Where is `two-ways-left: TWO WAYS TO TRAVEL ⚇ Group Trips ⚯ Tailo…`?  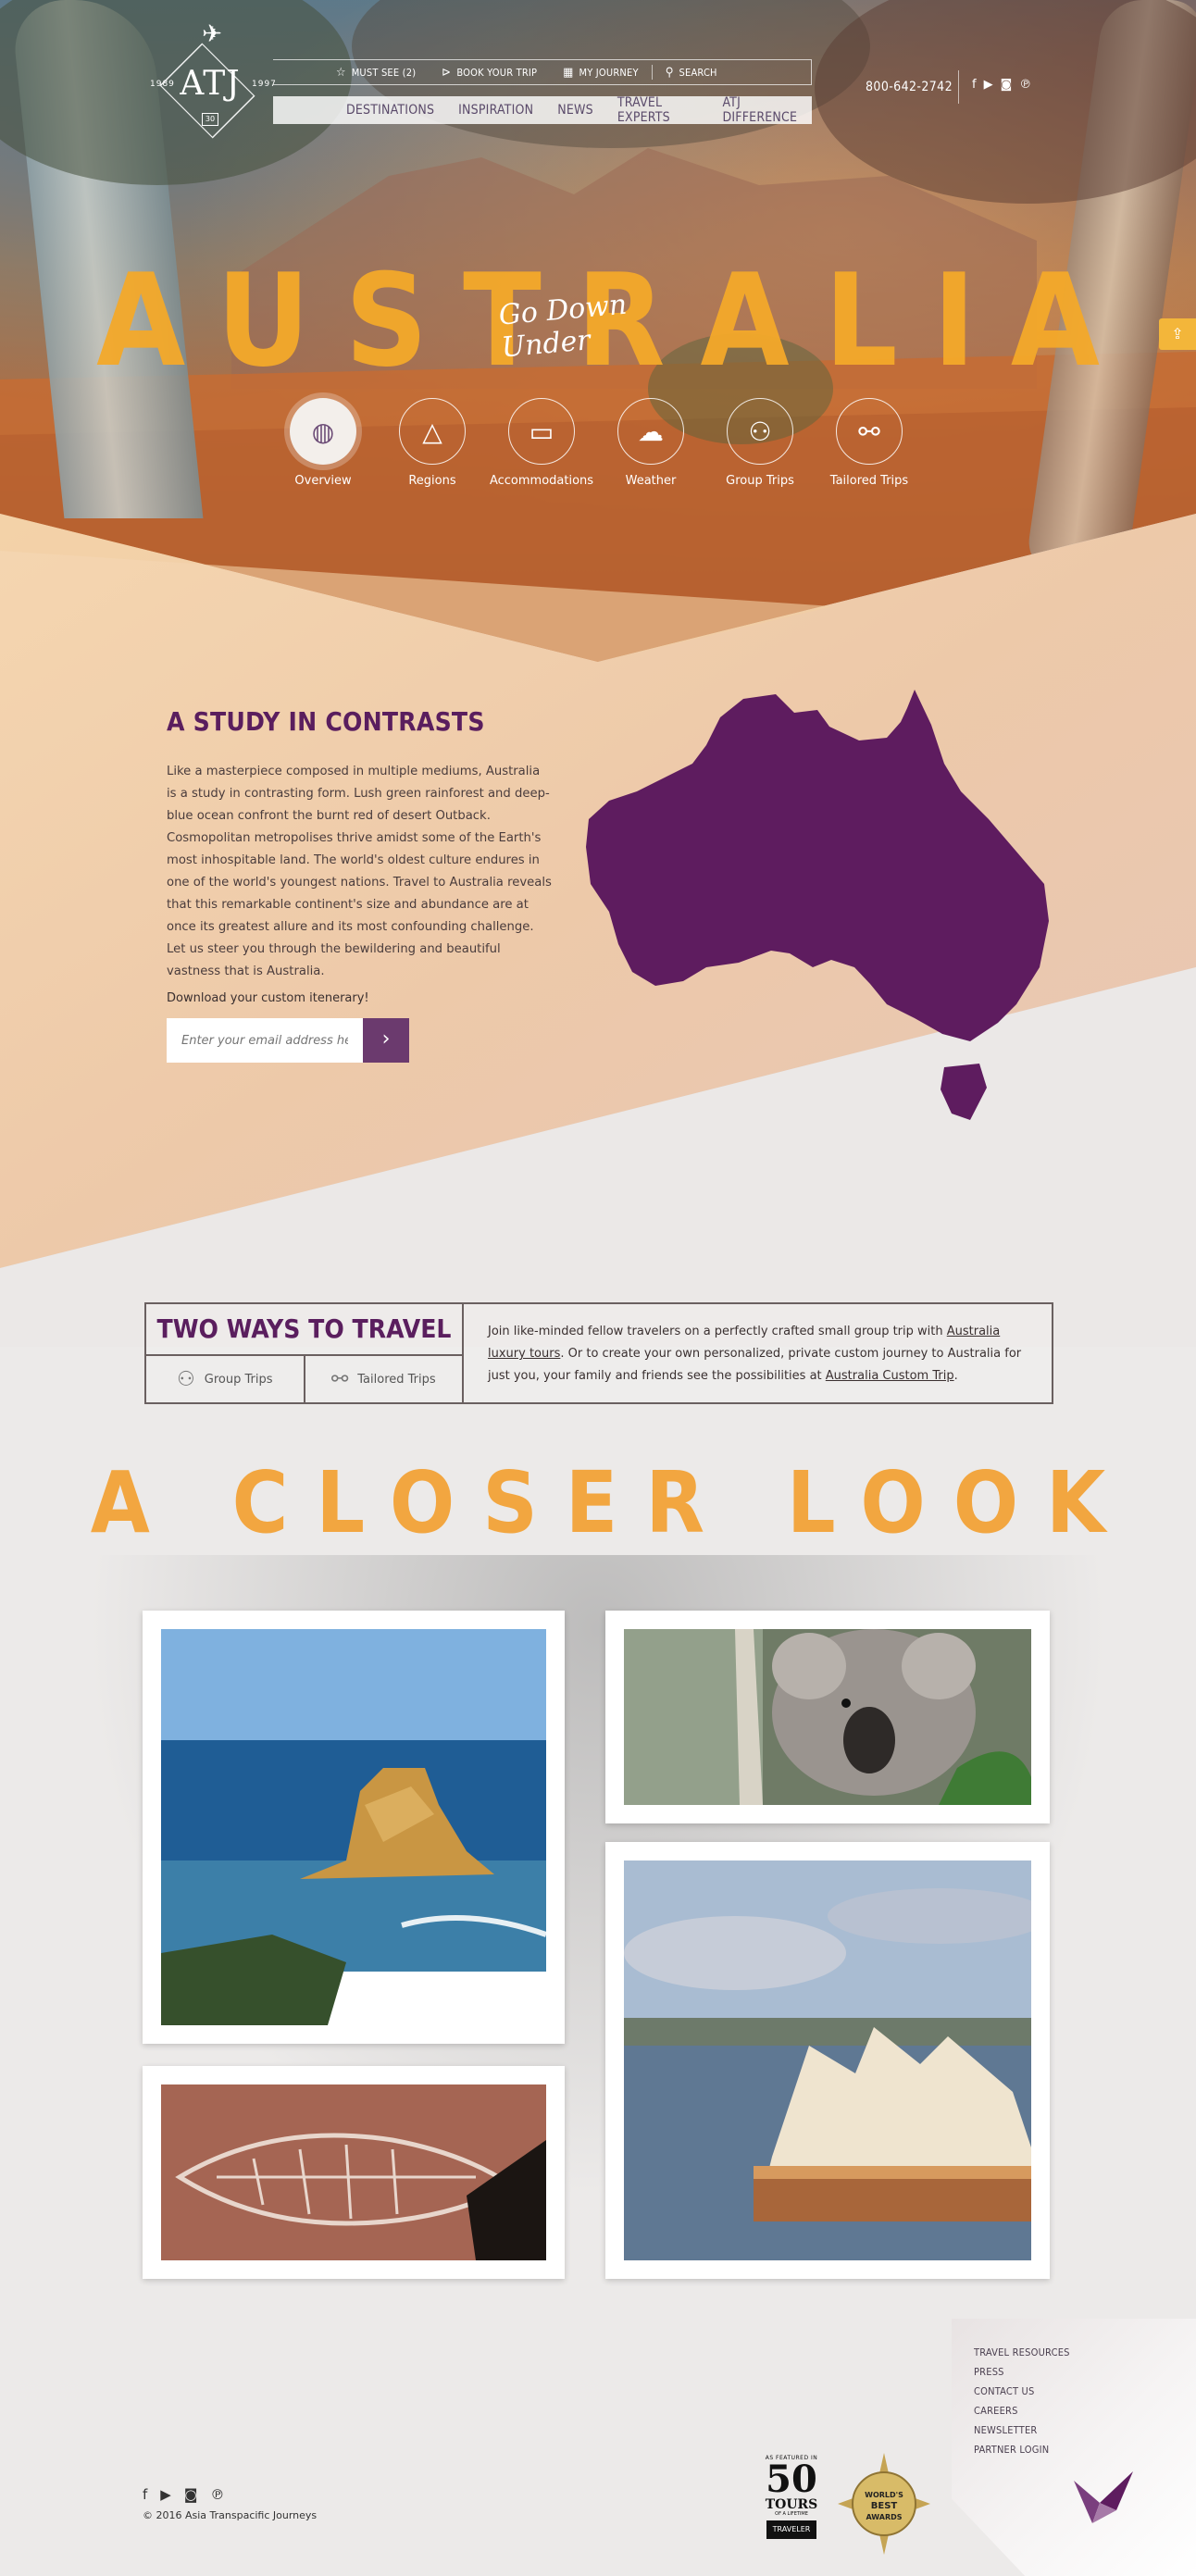 two-ways-left: TWO WAYS TO TRAVEL ⚇ Group Trips ⚯ Tailo… is located at coordinates (305, 1353).